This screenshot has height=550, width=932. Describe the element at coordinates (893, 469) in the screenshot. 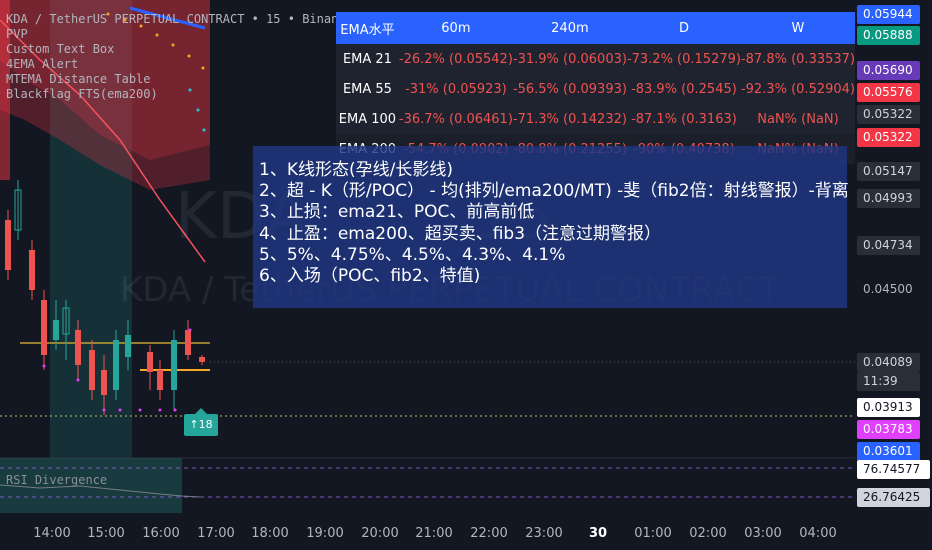

I see `rsi-value-label: 76.74577` at that location.